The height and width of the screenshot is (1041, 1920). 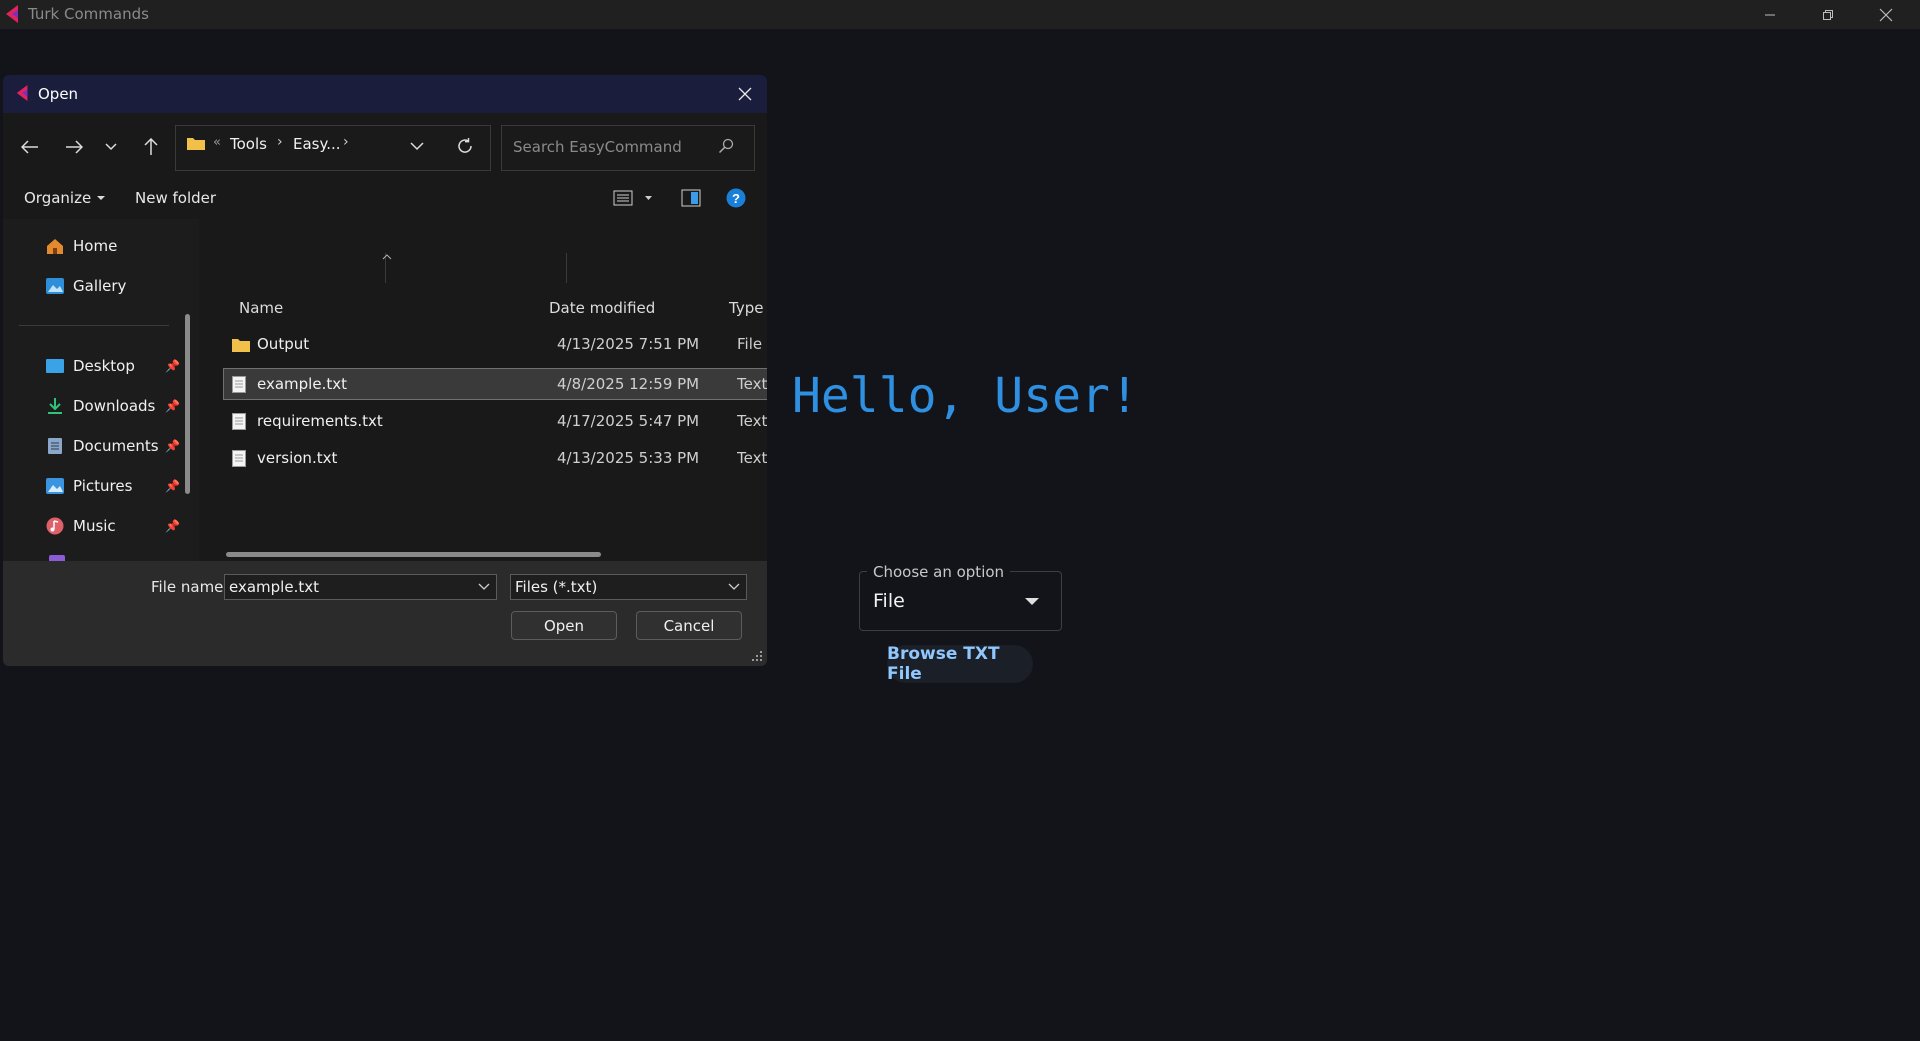 What do you see at coordinates (745, 94) in the screenshot?
I see `dialog-close-button` at bounding box center [745, 94].